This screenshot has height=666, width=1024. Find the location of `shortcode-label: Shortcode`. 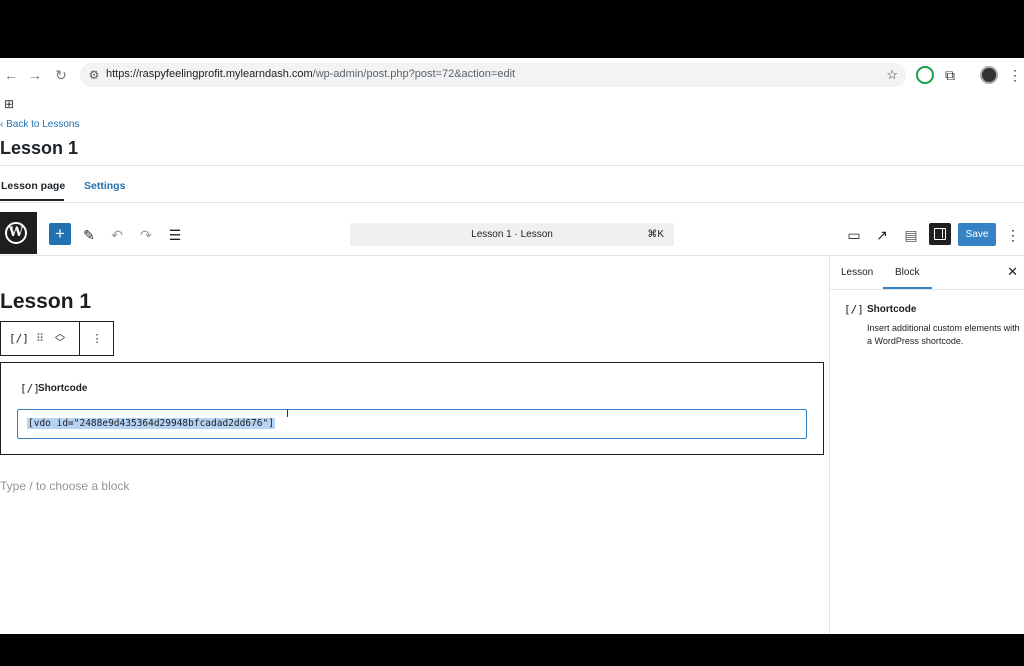

shortcode-label: Shortcode is located at coordinates (63, 388).